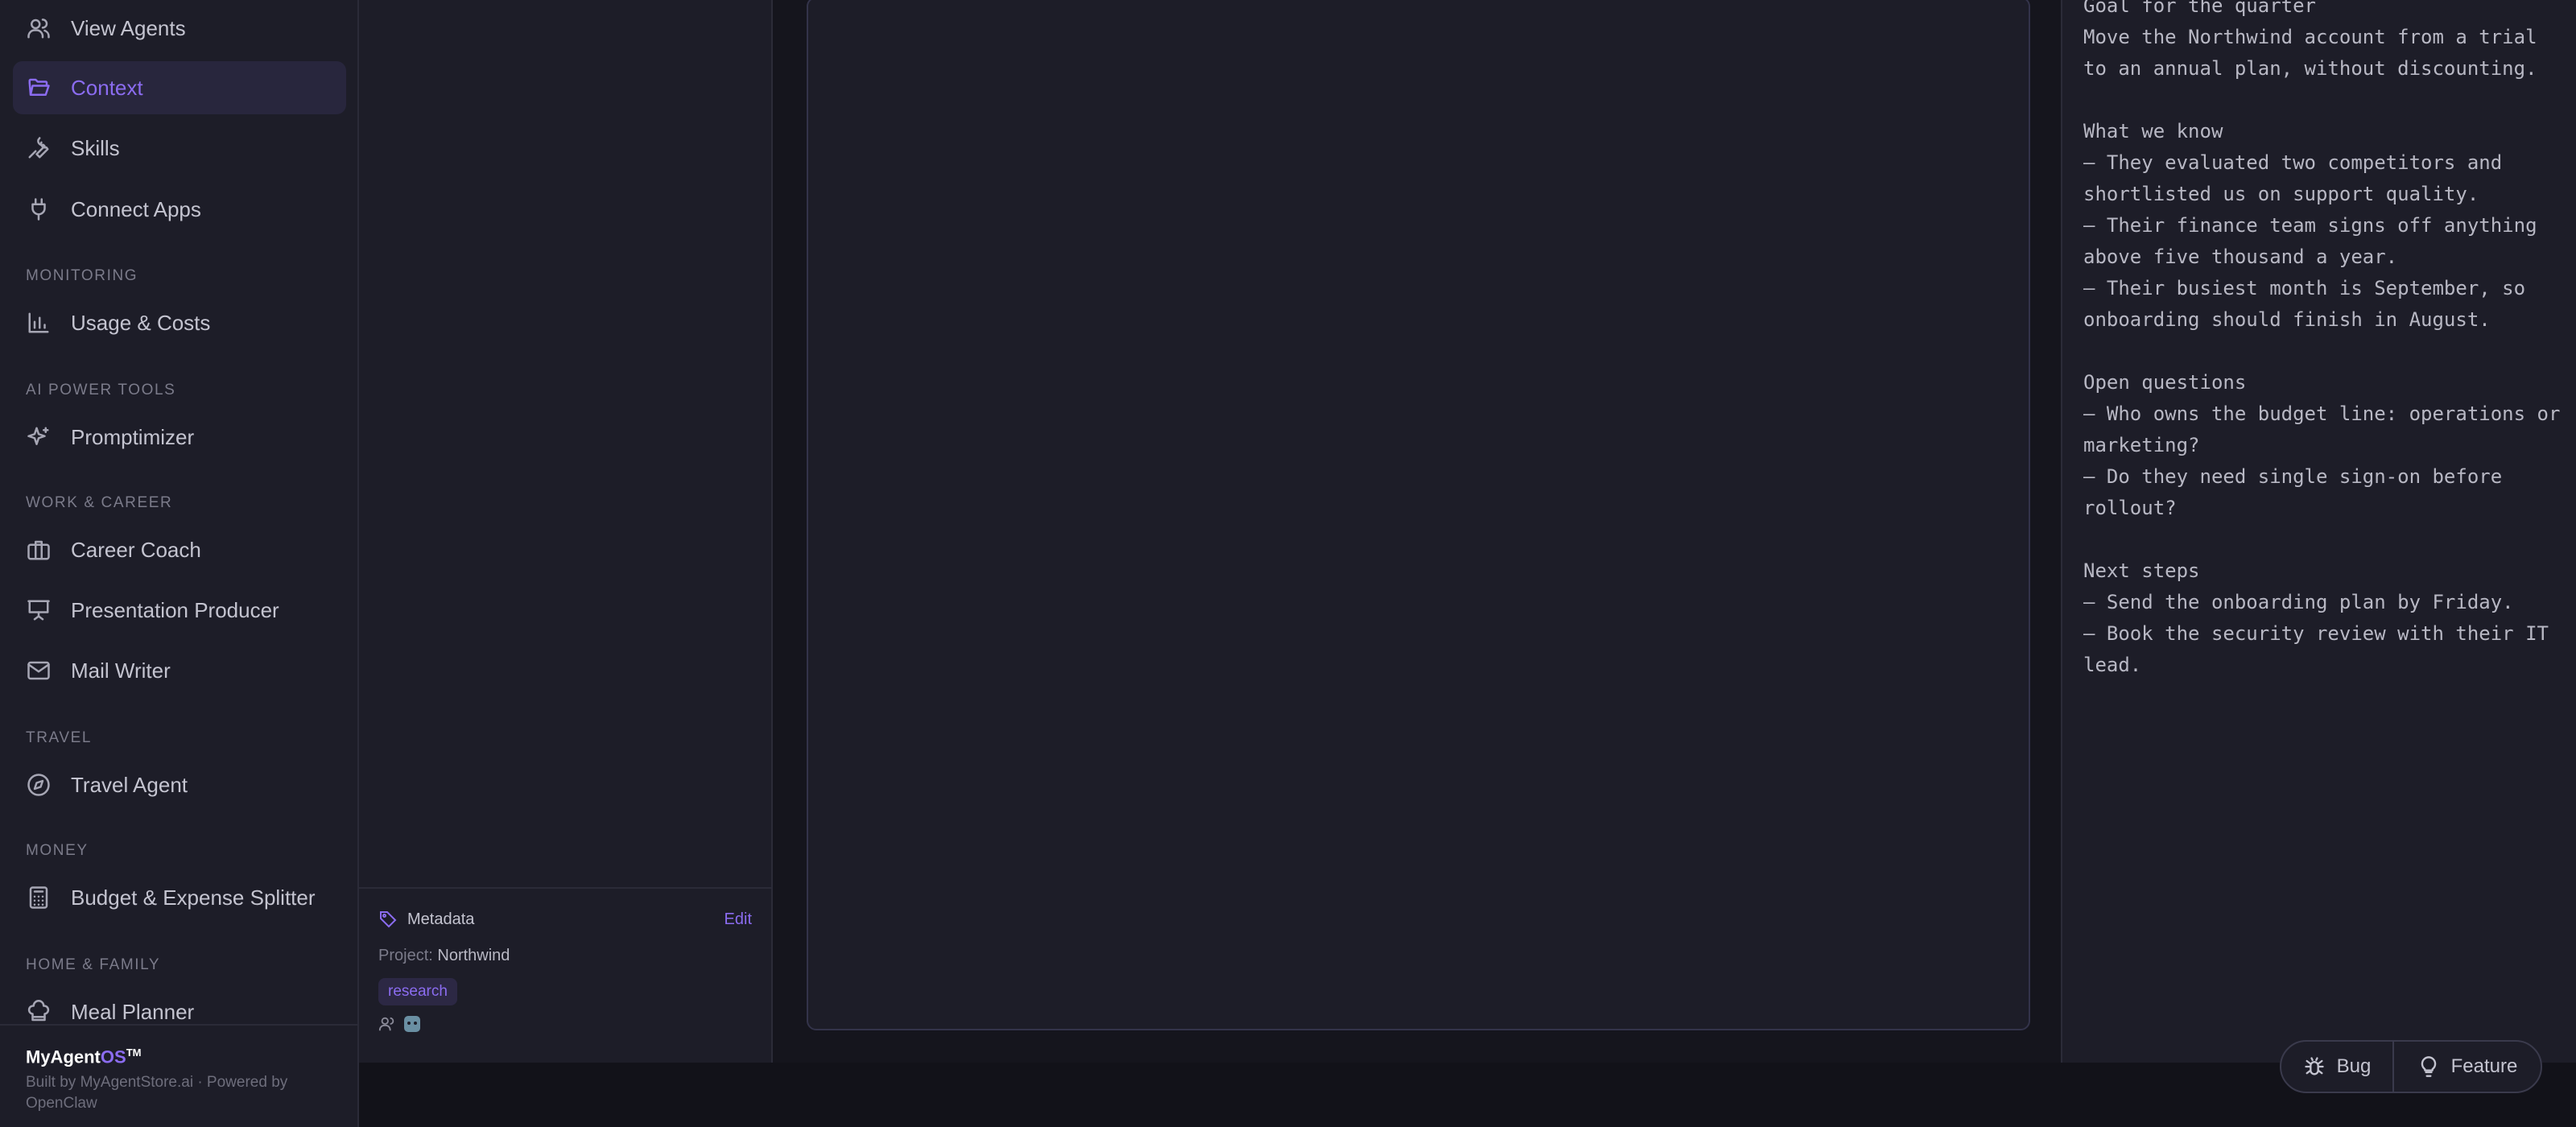 This screenshot has width=2576, height=1127. I want to click on report-bug-button: Bug, so click(2337, 1067).